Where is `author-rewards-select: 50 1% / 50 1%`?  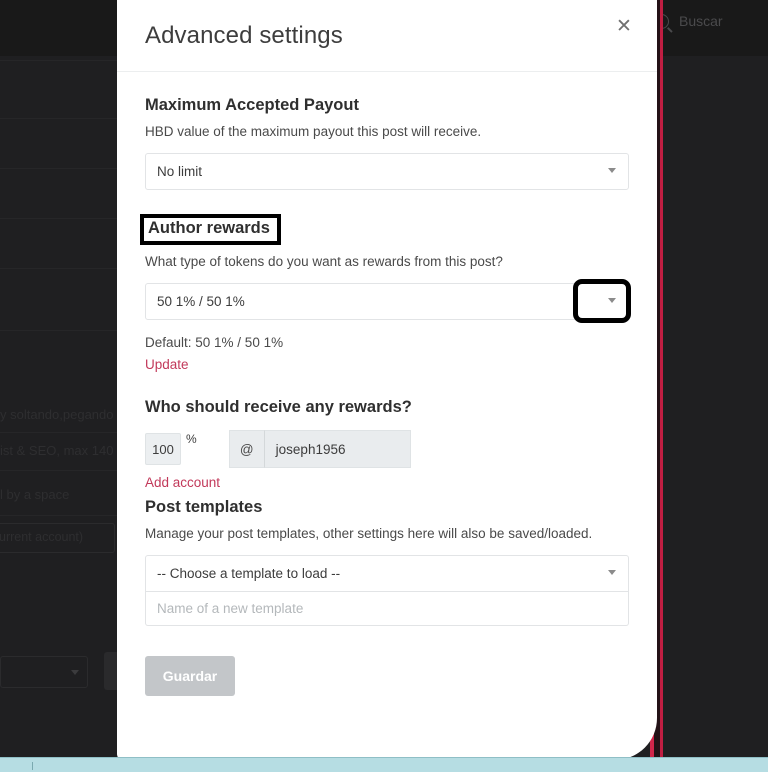 author-rewards-select: 50 1% / 50 1% is located at coordinates (387, 301).